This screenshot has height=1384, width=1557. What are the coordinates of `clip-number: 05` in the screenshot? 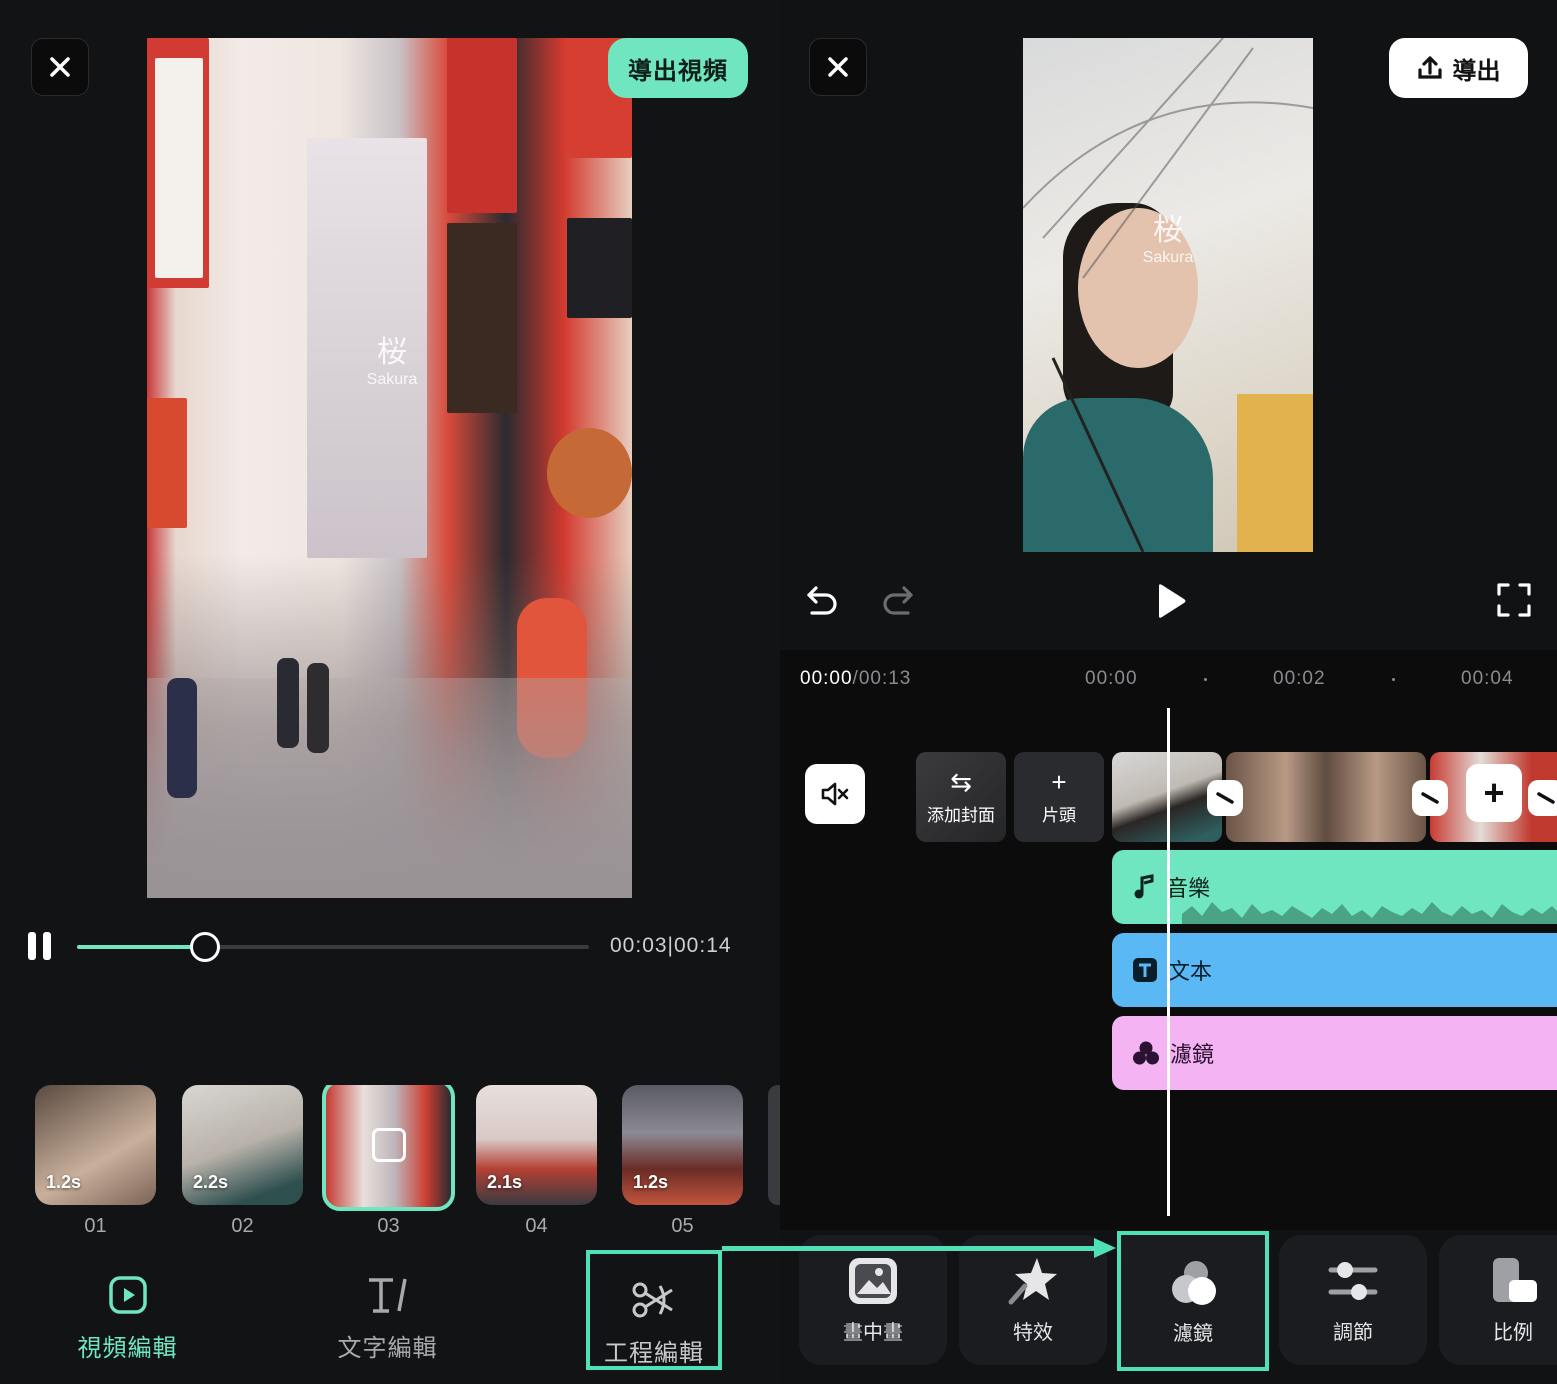 It's located at (682, 1226).